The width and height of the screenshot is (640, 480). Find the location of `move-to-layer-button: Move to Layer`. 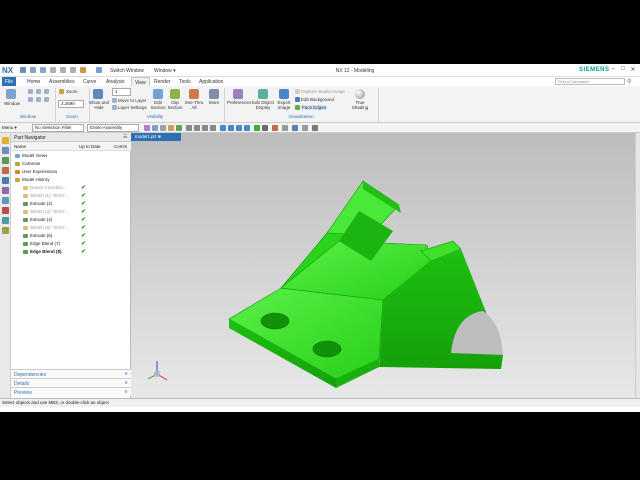

move-to-layer-button: Move to Layer is located at coordinates (132, 100).